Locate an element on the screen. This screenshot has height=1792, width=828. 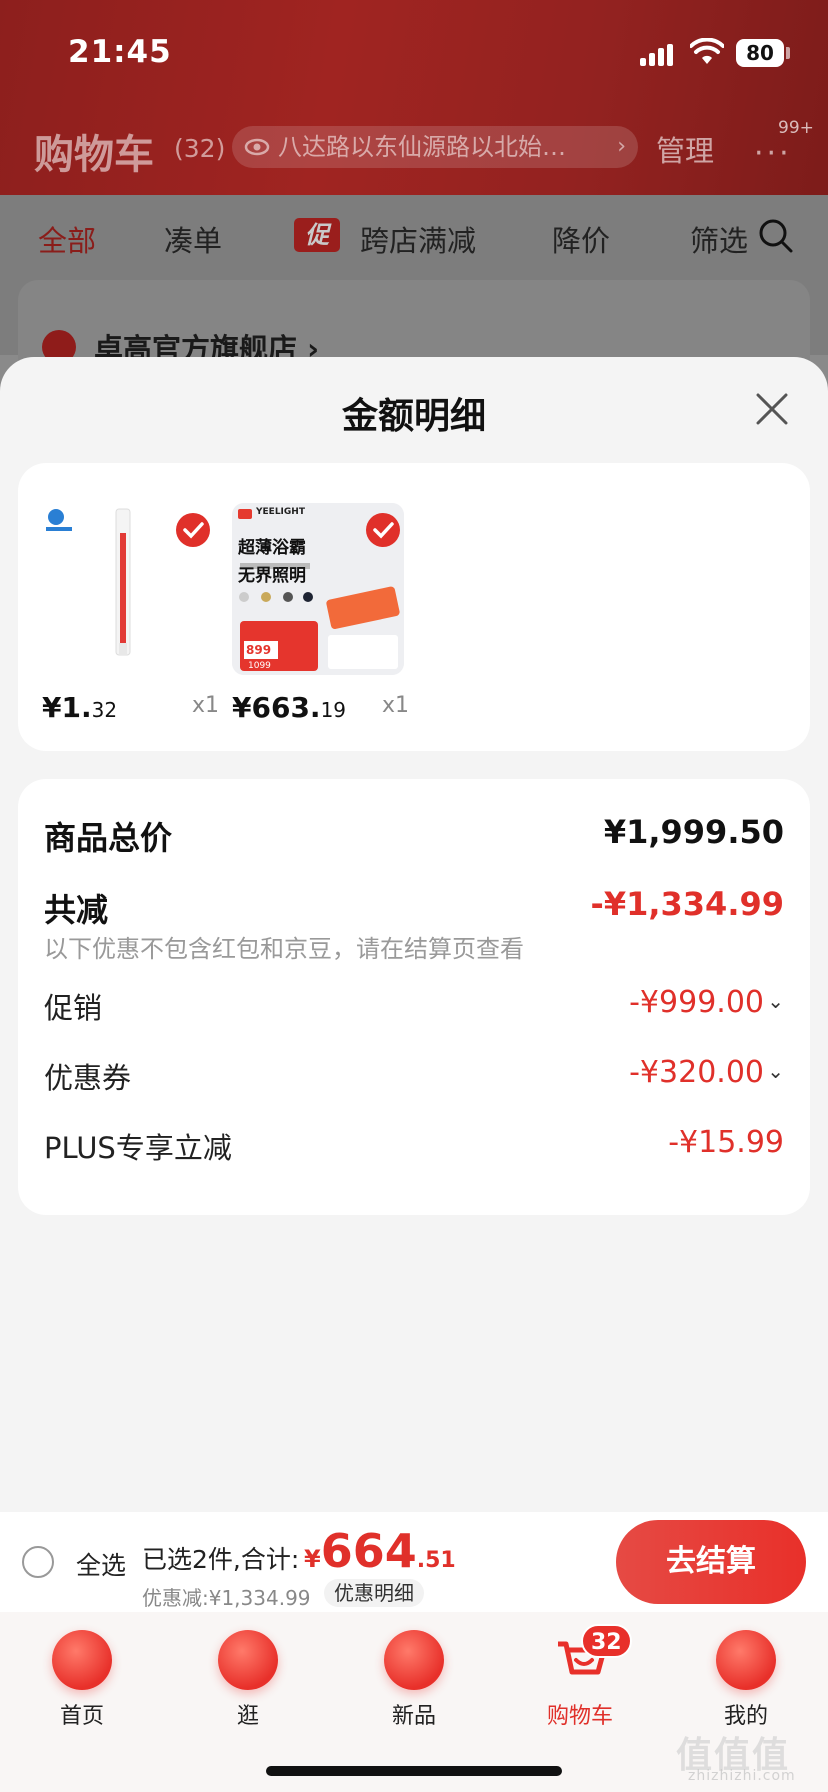
tab-bundle: 凑单 is located at coordinates (193, 239).